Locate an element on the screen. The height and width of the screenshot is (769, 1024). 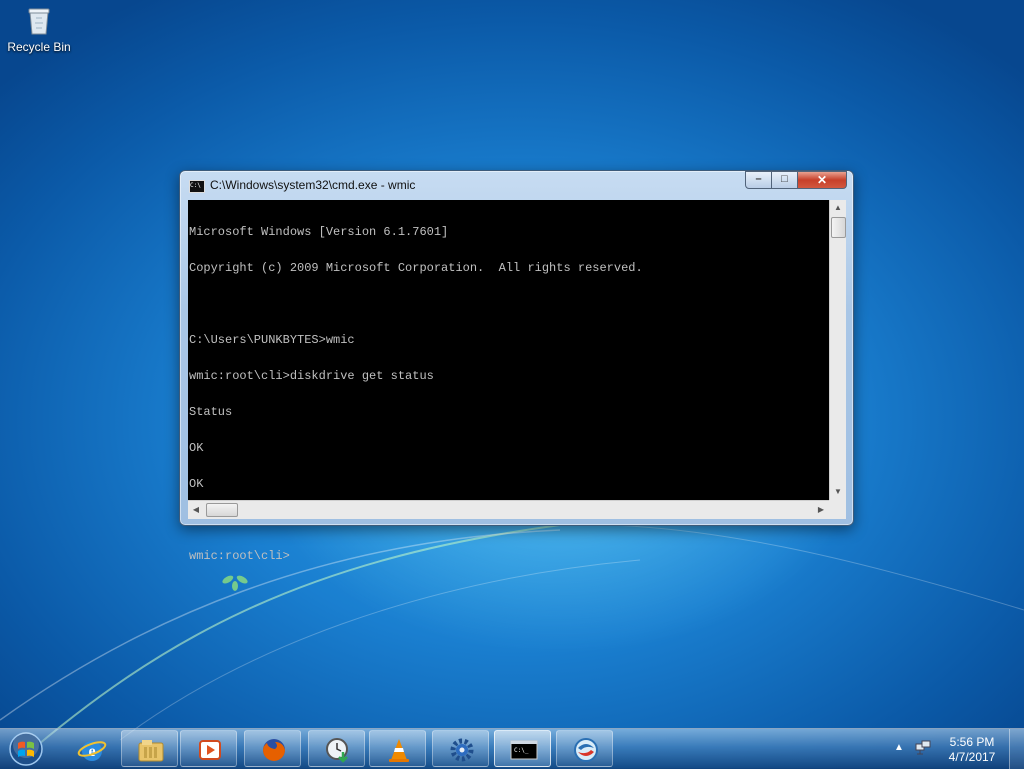
desktop-icon-label: Recycle Bin is located at coordinates (39, 47).